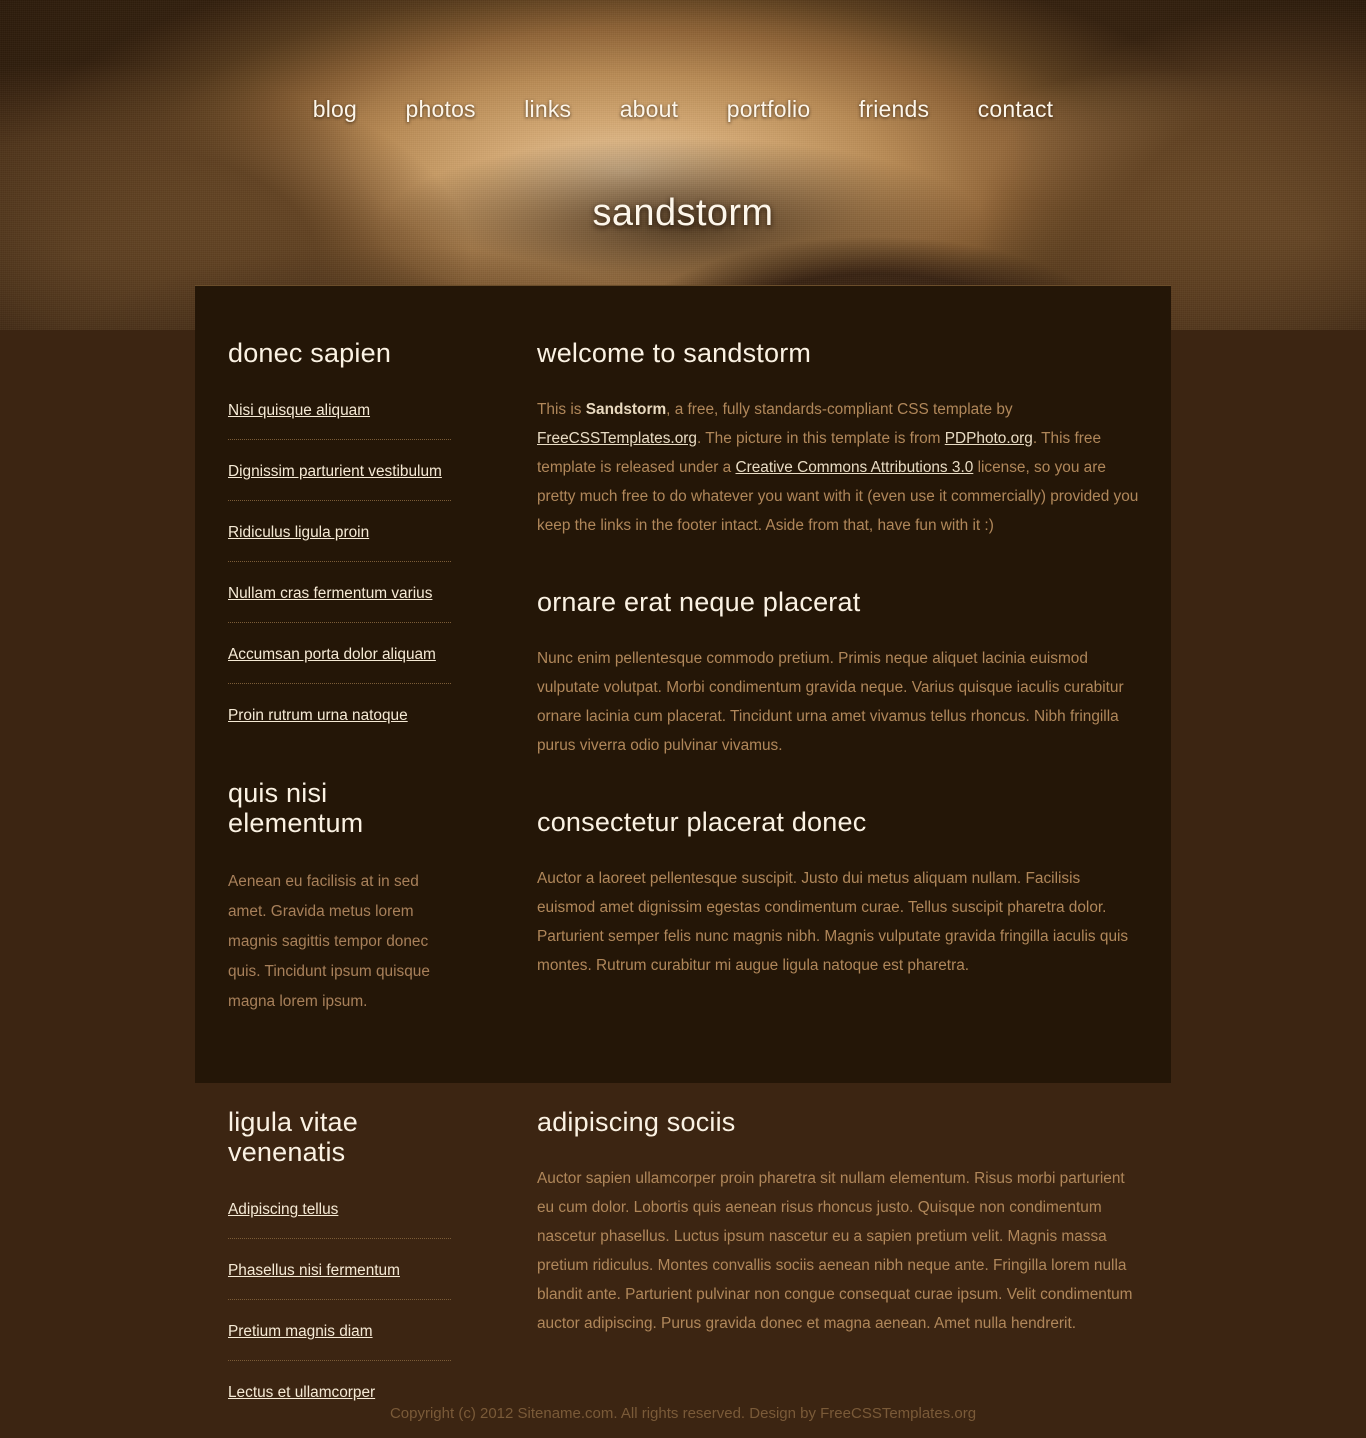 The height and width of the screenshot is (1438, 1366). Describe the element at coordinates (296, 808) in the screenshot. I see `sidebar-heading-quis-nisi-elementum: quis nisi elementum` at that location.